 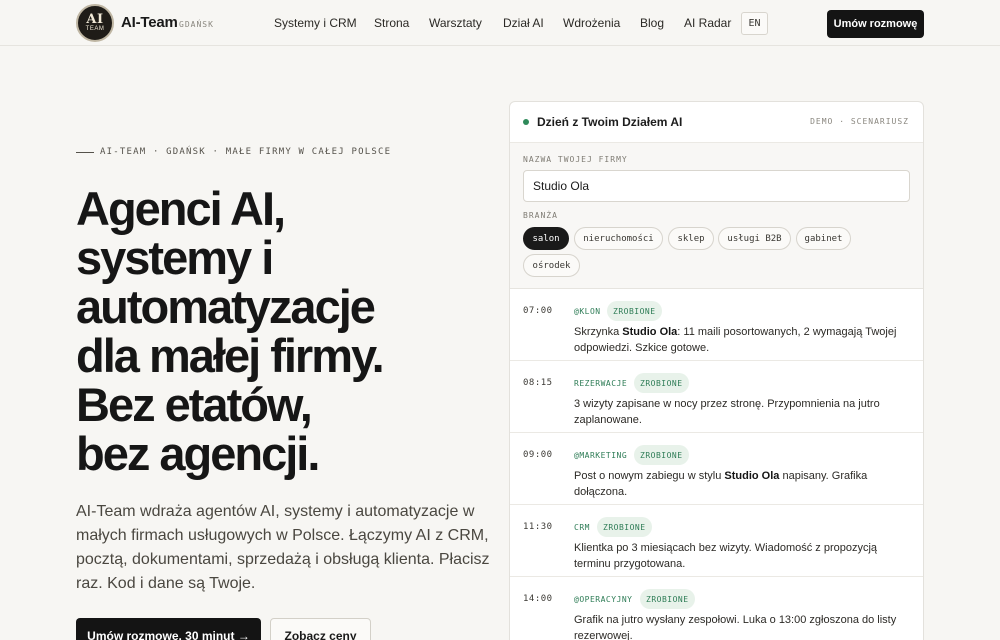 I want to click on entry-agent: CRM, so click(x=582, y=527).